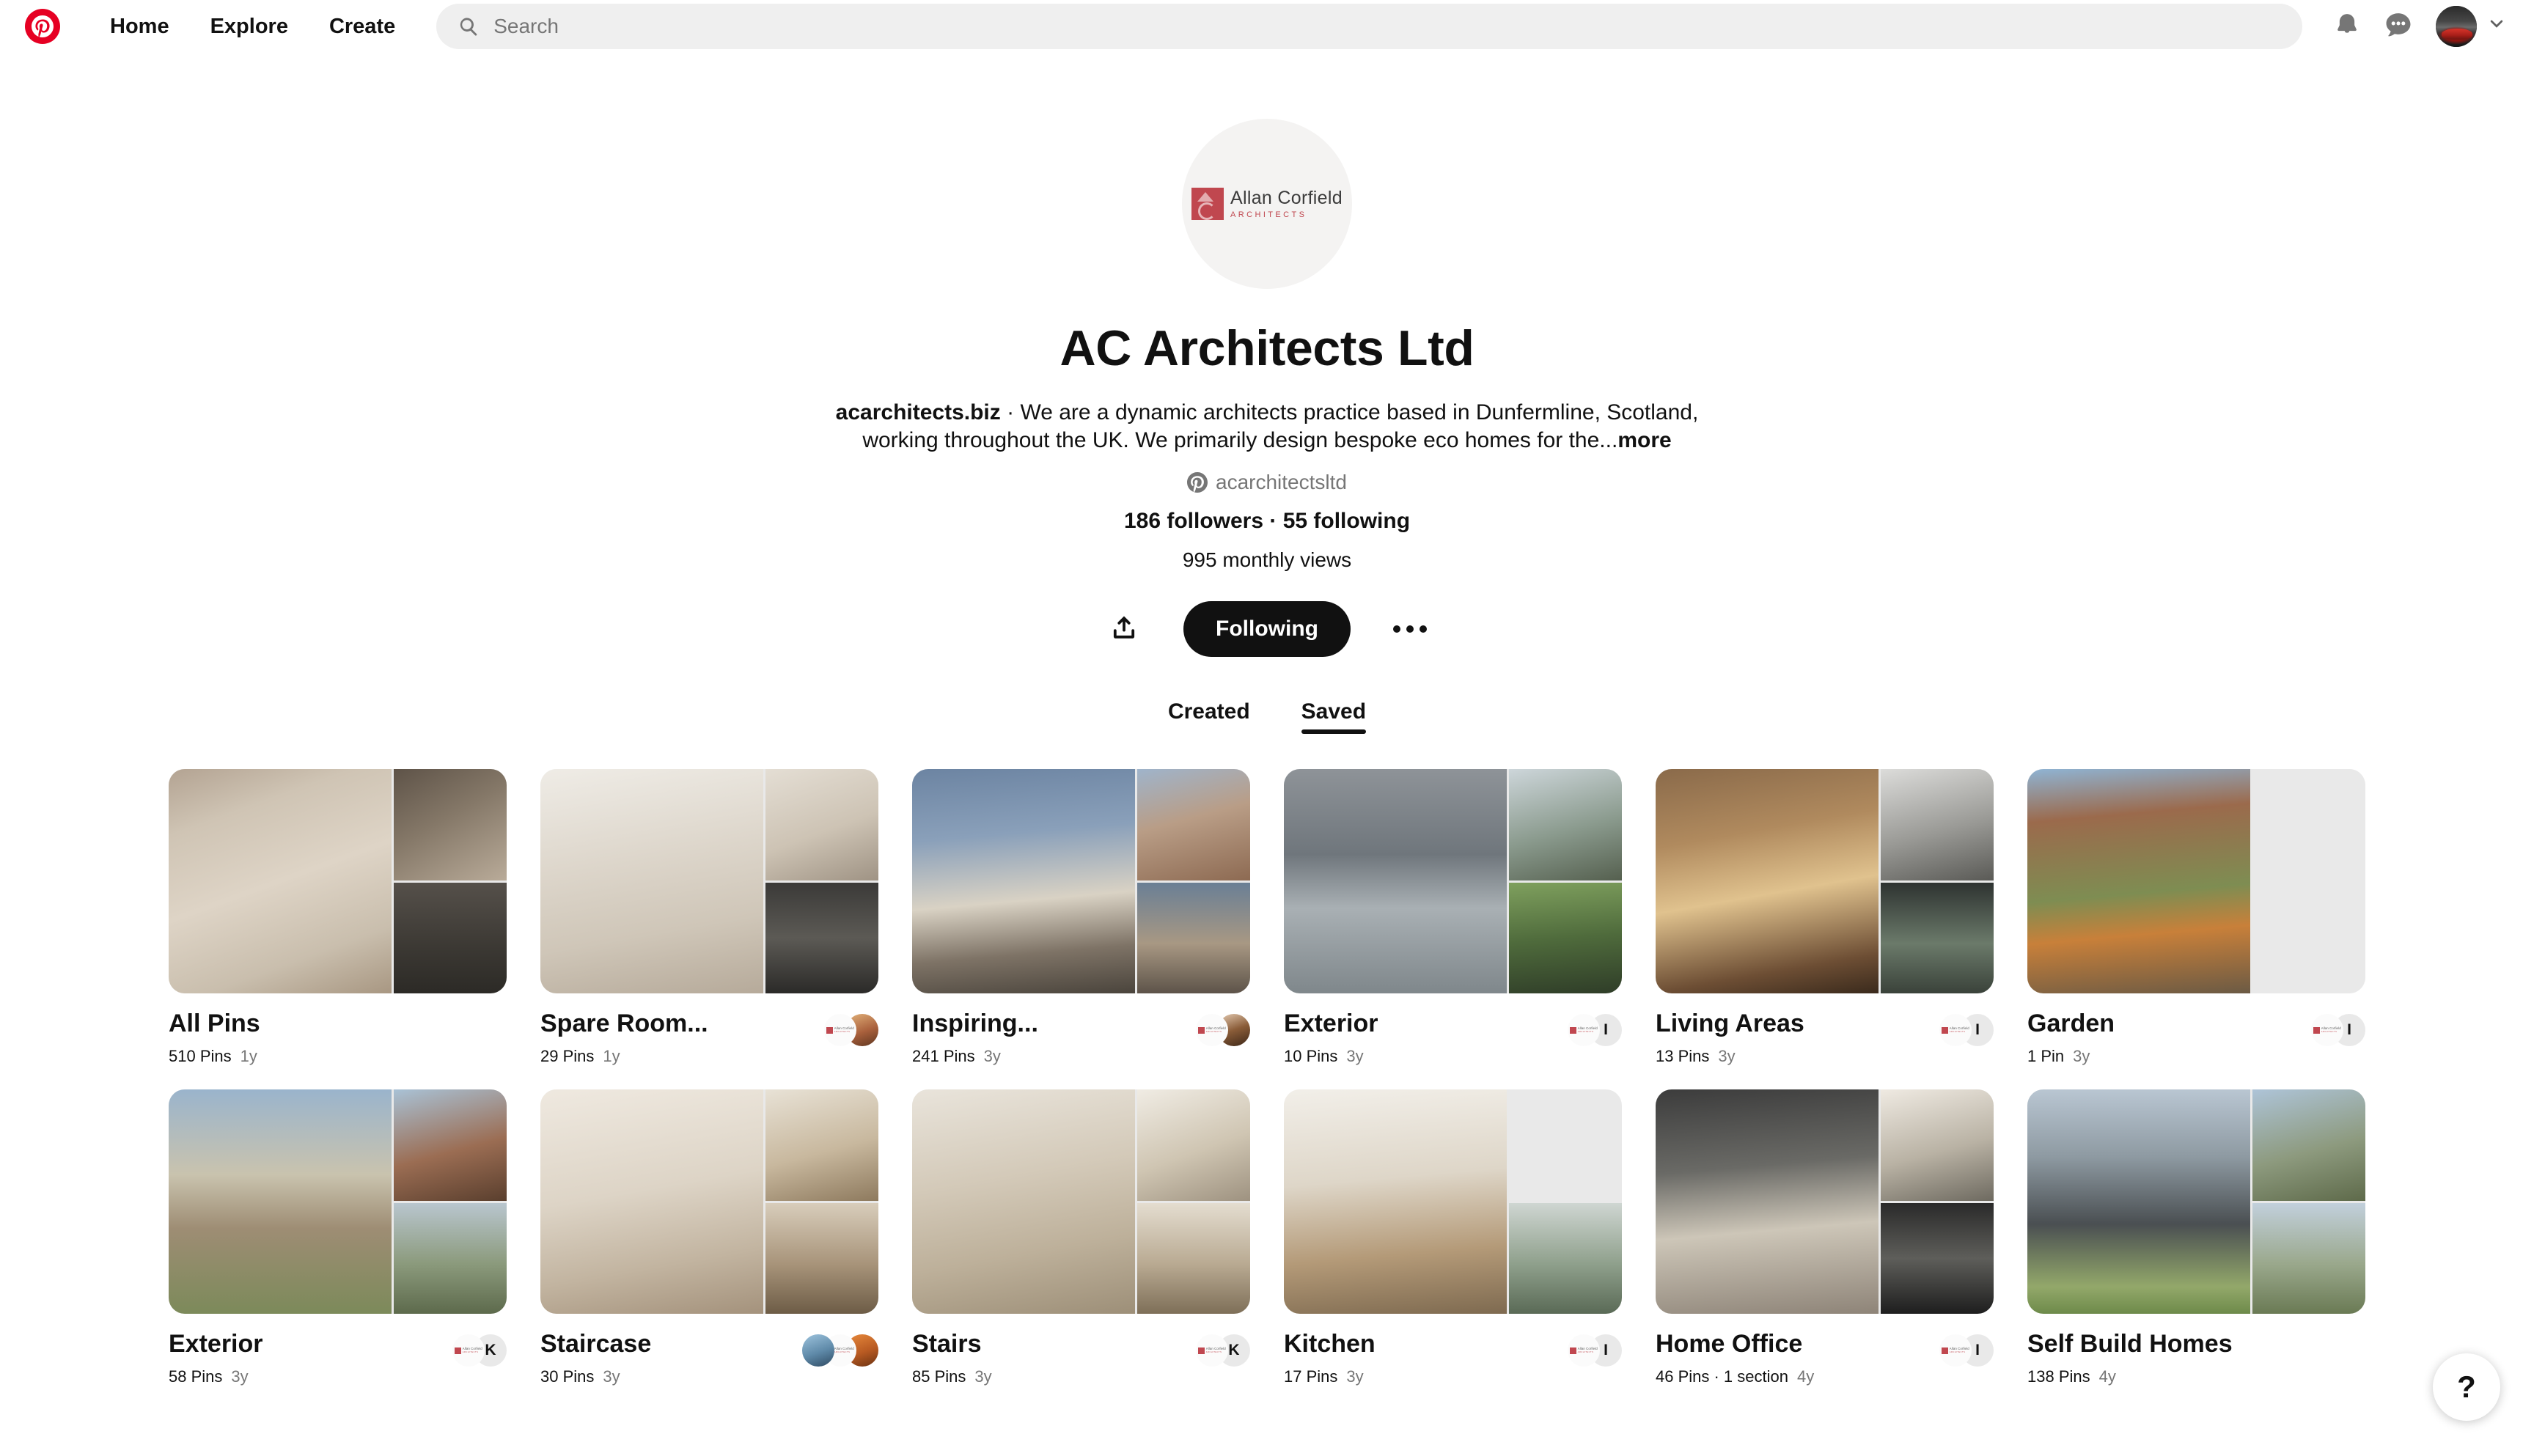 The width and height of the screenshot is (2534, 1456). Describe the element at coordinates (1209, 716) in the screenshot. I see `tab-created: Created` at that location.